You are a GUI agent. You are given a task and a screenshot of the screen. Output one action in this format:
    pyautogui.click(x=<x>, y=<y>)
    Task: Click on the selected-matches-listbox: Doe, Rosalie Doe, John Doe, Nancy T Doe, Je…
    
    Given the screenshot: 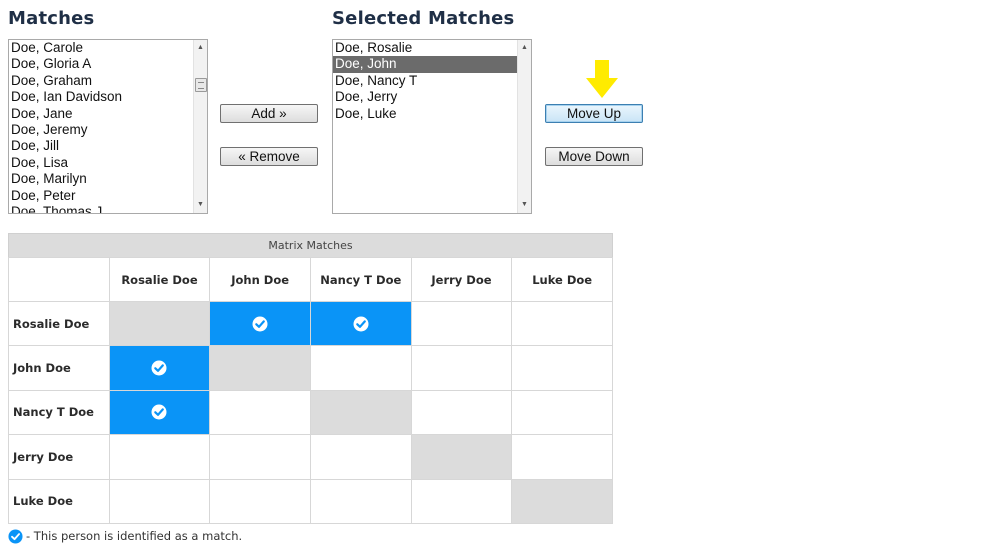 What is the action you would take?
    pyautogui.click(x=432, y=126)
    